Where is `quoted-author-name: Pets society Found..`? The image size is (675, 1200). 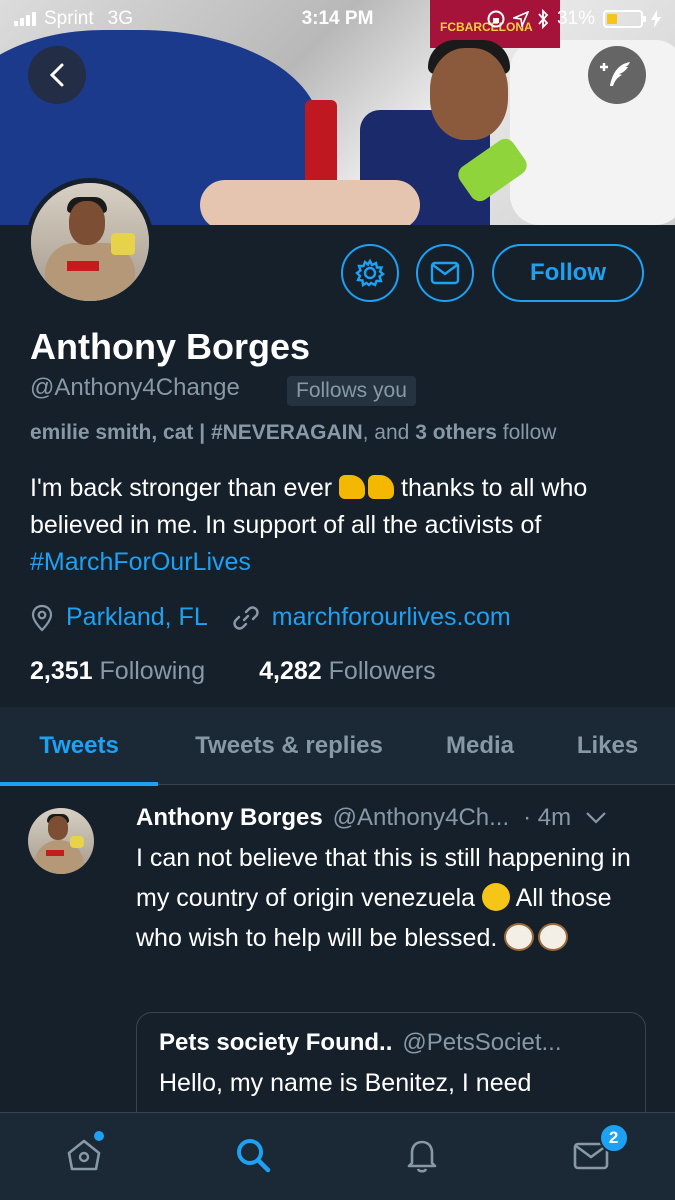 quoted-author-name: Pets society Found.. is located at coordinates (276, 1042).